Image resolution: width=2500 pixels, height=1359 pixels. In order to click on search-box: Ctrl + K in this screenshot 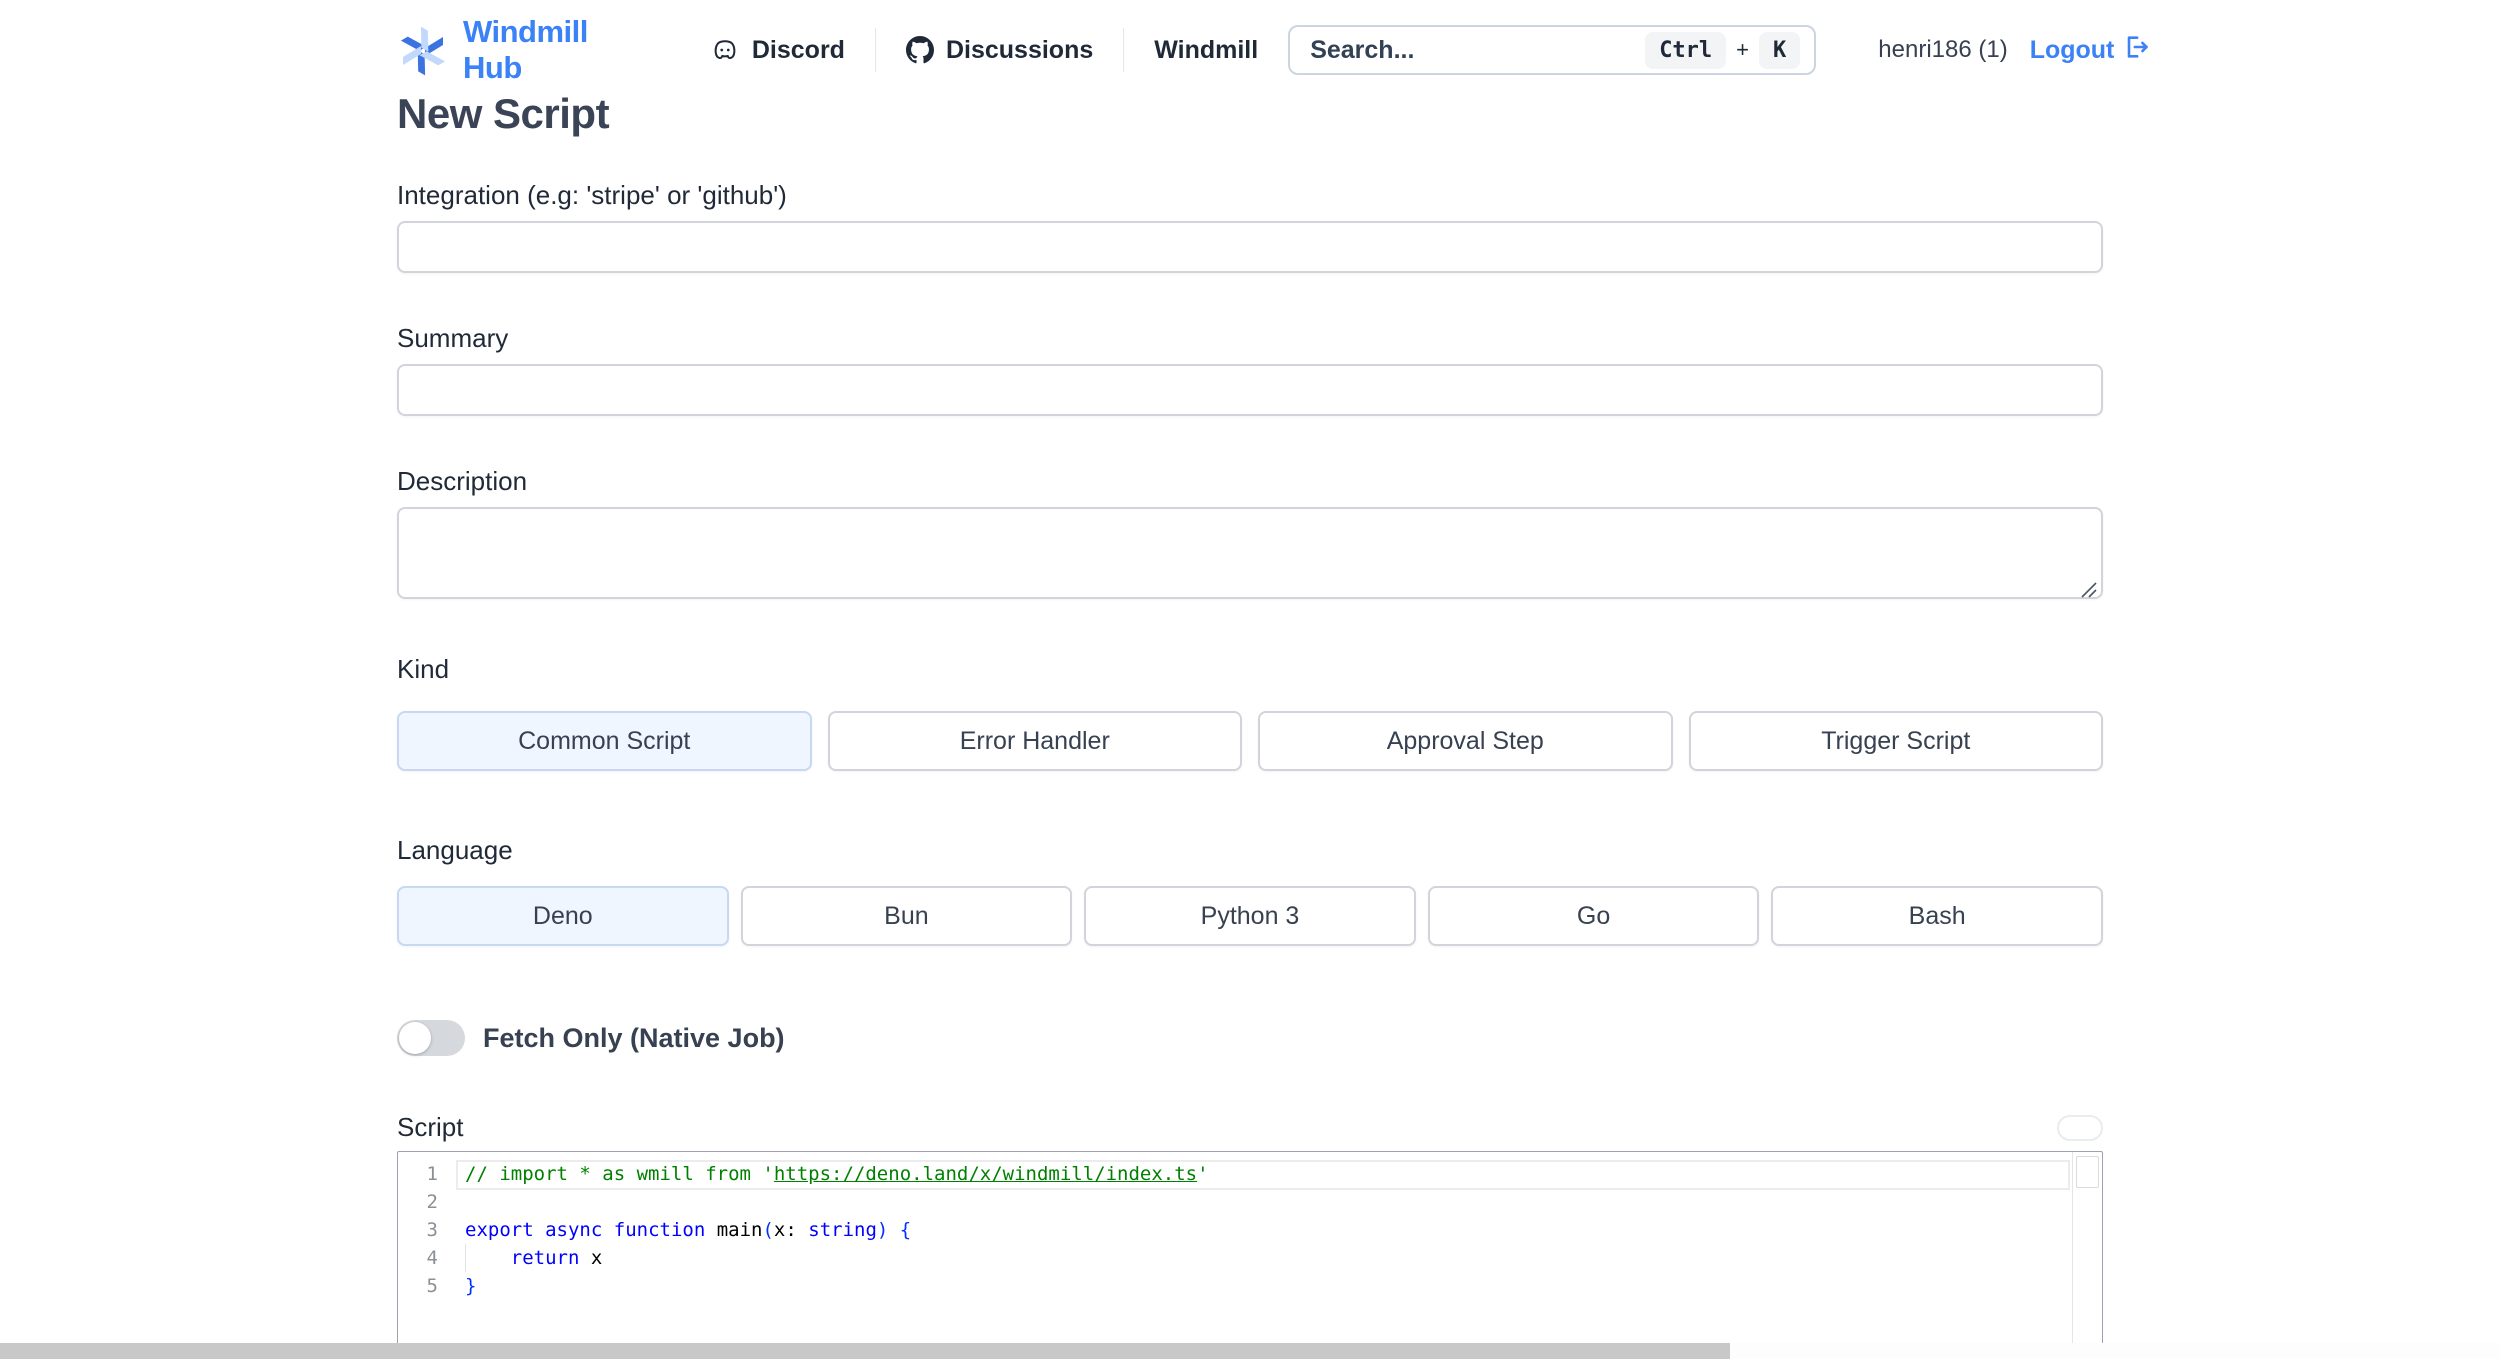, I will do `click(1552, 50)`.